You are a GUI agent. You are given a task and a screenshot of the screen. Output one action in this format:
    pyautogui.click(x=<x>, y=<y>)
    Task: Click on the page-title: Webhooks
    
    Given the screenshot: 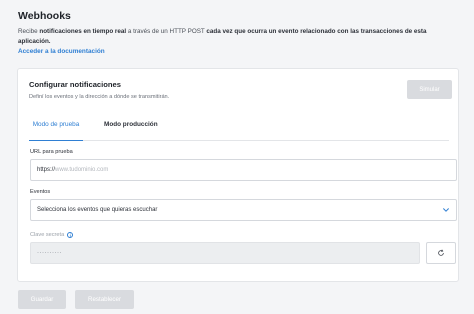 What is the action you would take?
    pyautogui.click(x=44, y=16)
    